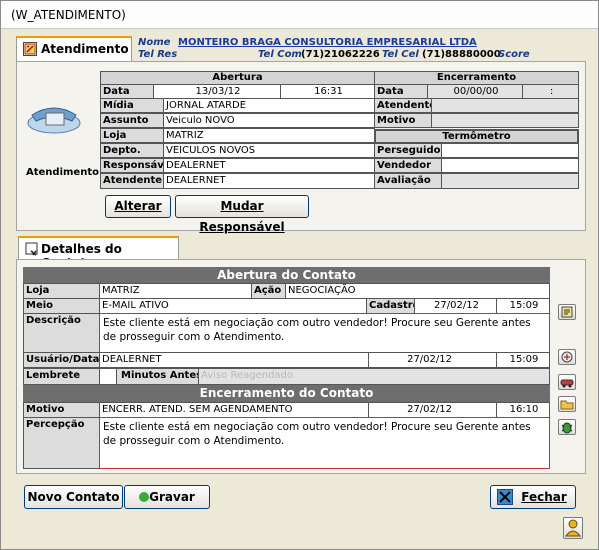 Image resolution: width=599 pixels, height=550 pixels. I want to click on avaliacao-label: Avaliação, so click(408, 181).